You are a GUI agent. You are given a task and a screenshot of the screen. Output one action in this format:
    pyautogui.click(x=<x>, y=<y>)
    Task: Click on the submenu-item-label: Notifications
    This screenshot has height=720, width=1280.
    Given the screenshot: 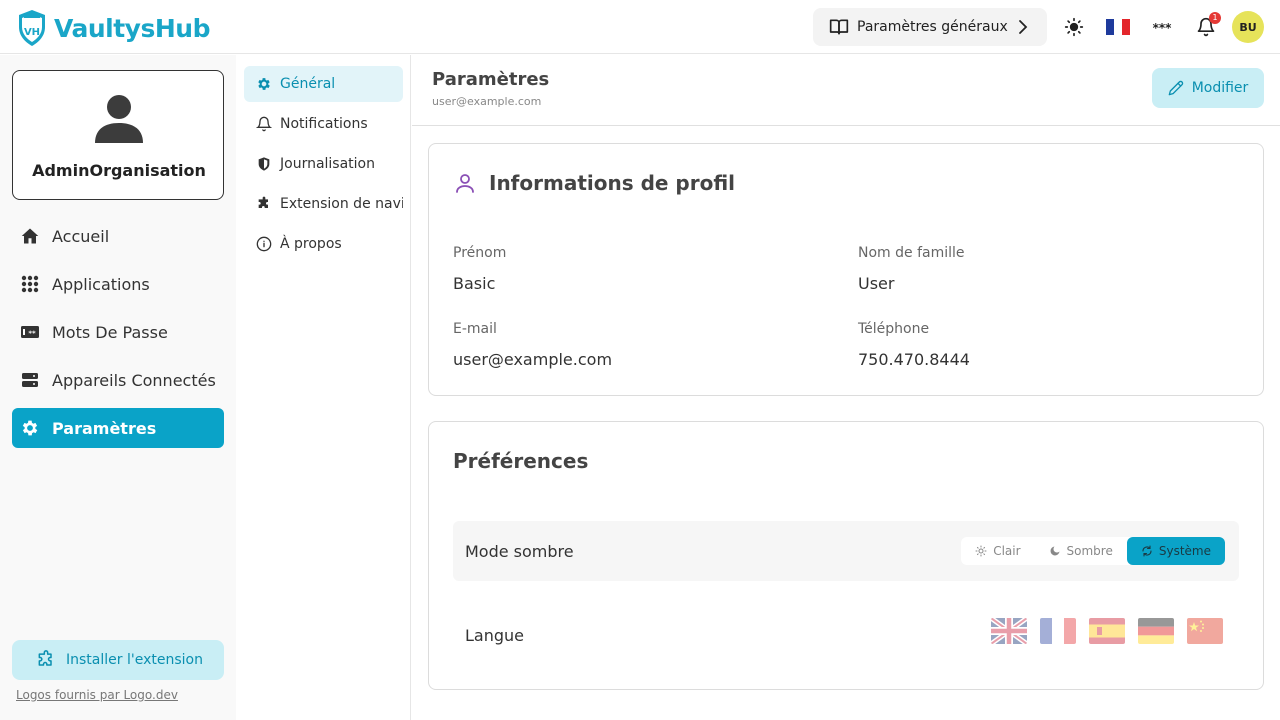 What is the action you would take?
    pyautogui.click(x=324, y=124)
    